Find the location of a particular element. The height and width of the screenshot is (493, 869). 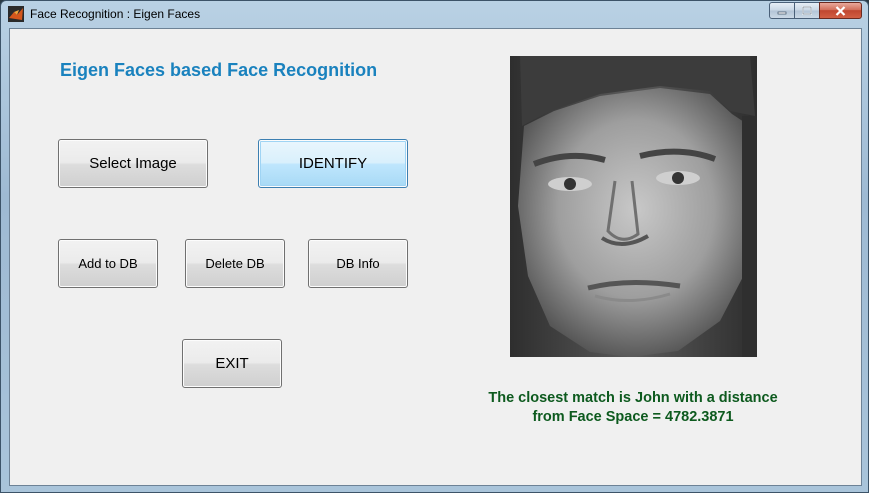

matlab-icon is located at coordinates (16, 14).